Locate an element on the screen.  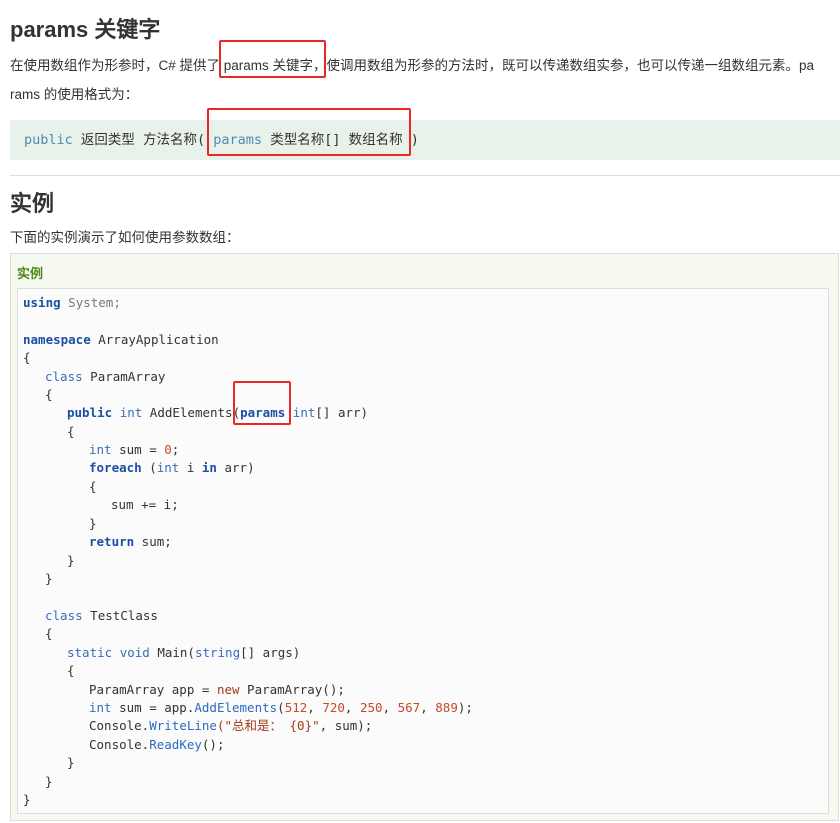
params-keyword-highlight: params 关键字 is located at coordinates (272, 59).